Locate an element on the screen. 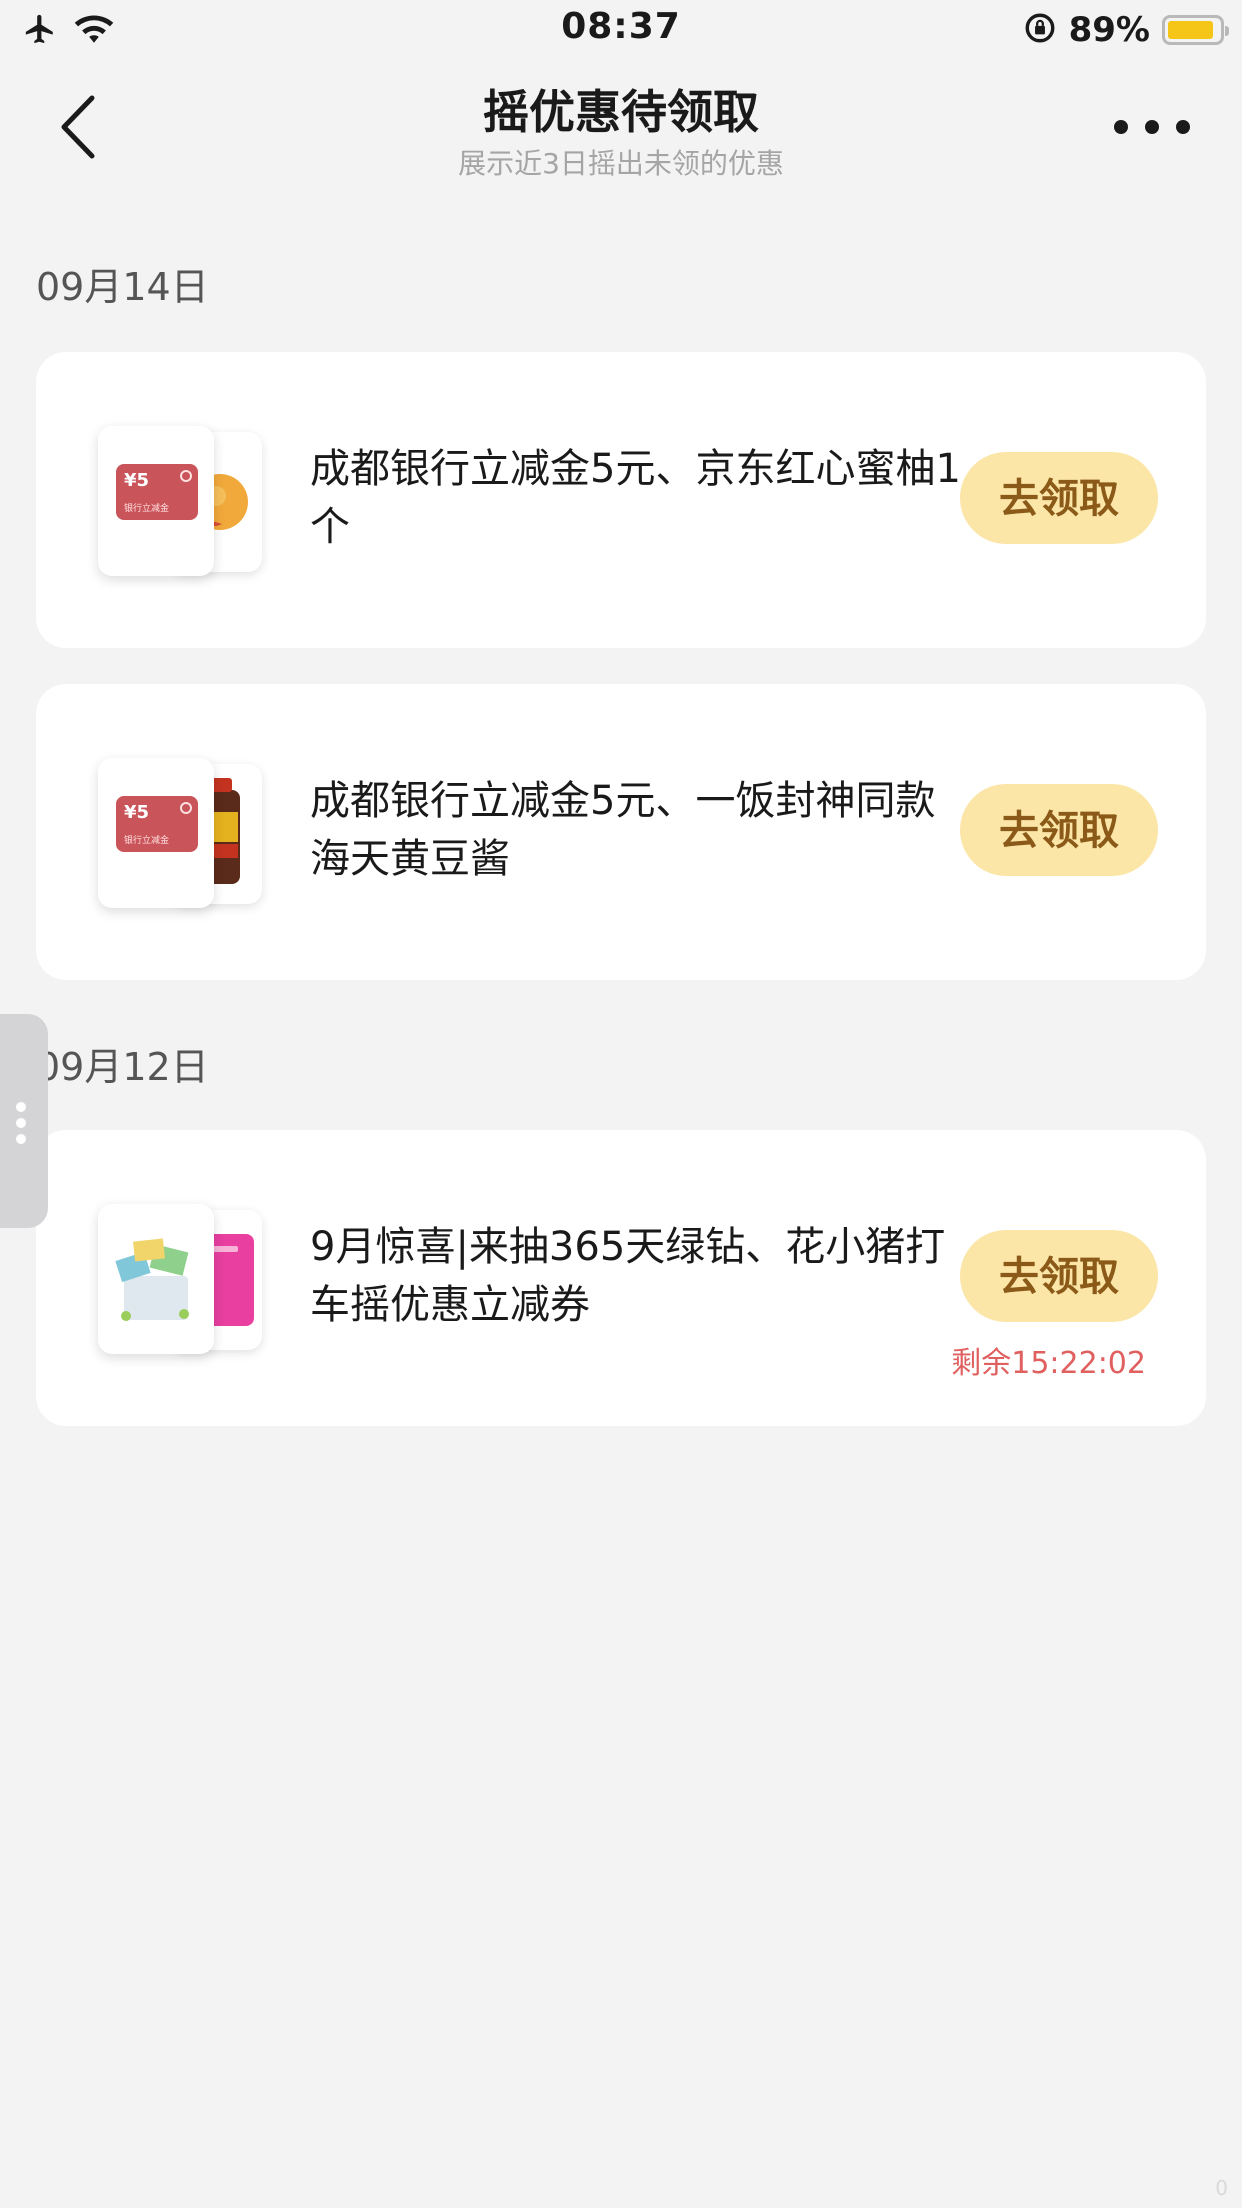 This screenshot has width=1242, height=2208. coupon-title: 成都银行立减金5元、一饭封神同款海天黄豆酱 is located at coordinates (623, 830).